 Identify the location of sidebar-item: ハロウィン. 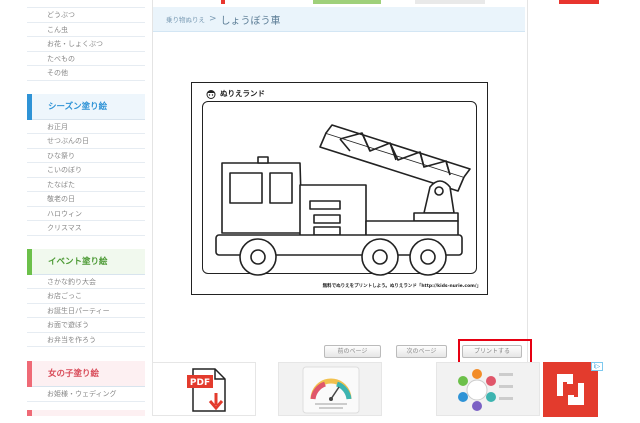
(86, 214).